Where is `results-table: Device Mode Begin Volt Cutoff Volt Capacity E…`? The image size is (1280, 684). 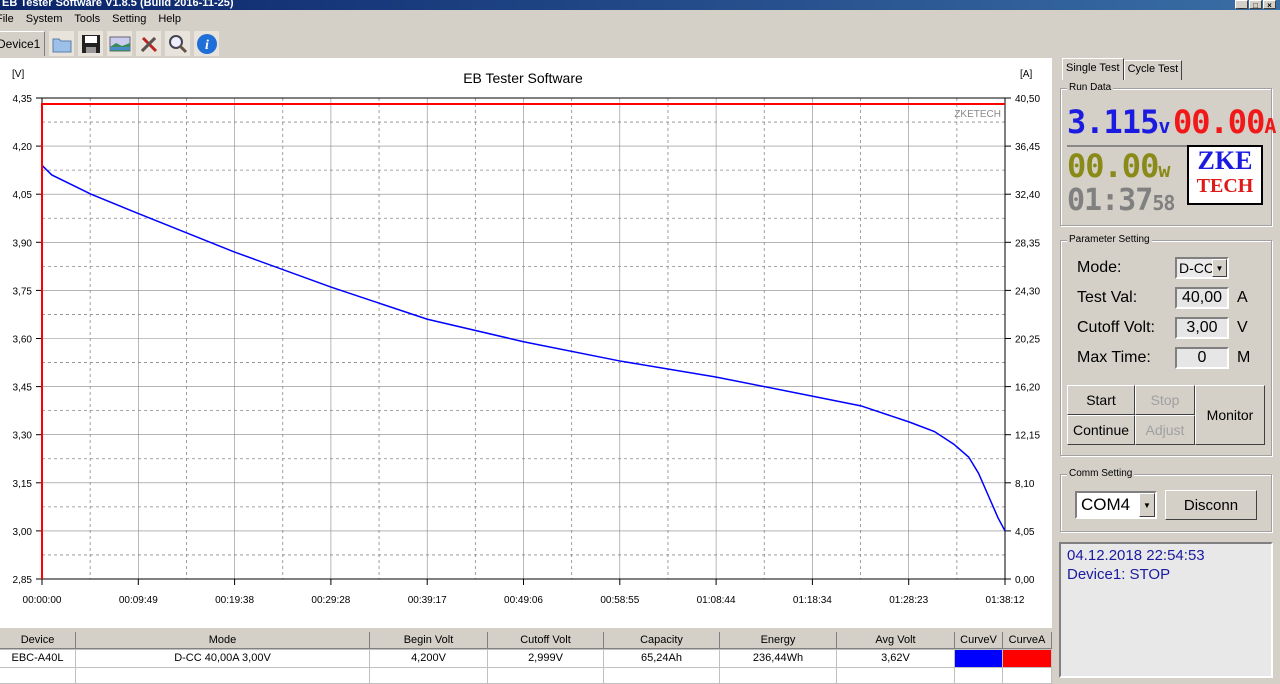
results-table: Device Mode Begin Volt Cutoff Volt Capacity E… is located at coordinates (526, 658).